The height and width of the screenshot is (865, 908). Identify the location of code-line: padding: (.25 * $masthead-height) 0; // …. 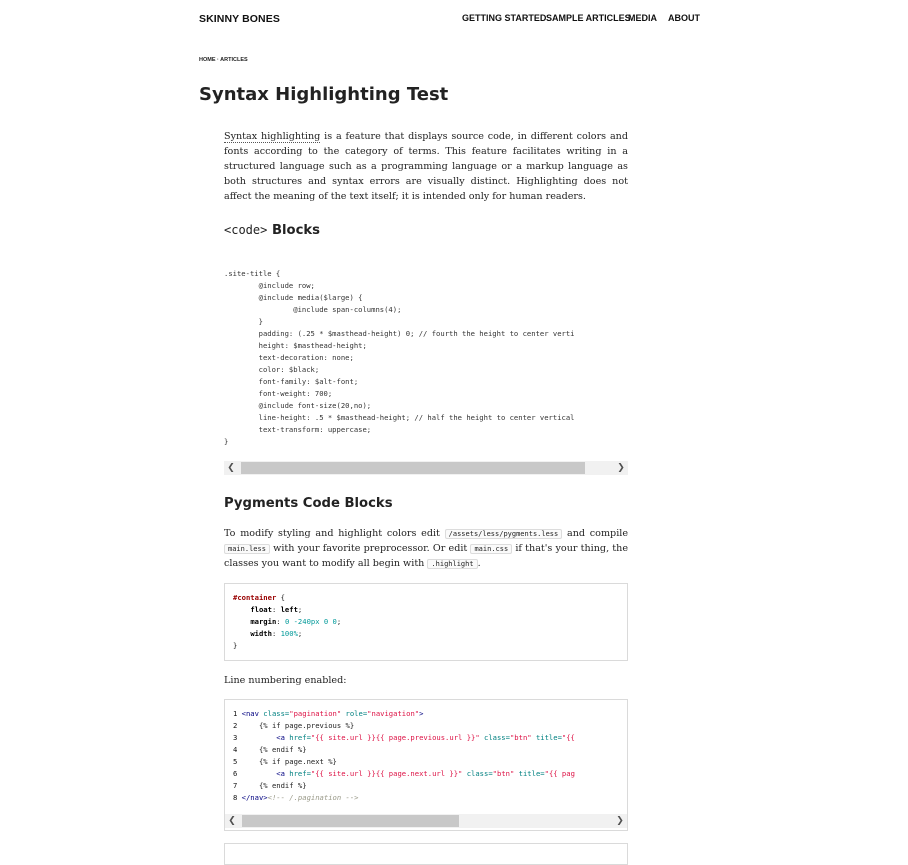
(399, 333).